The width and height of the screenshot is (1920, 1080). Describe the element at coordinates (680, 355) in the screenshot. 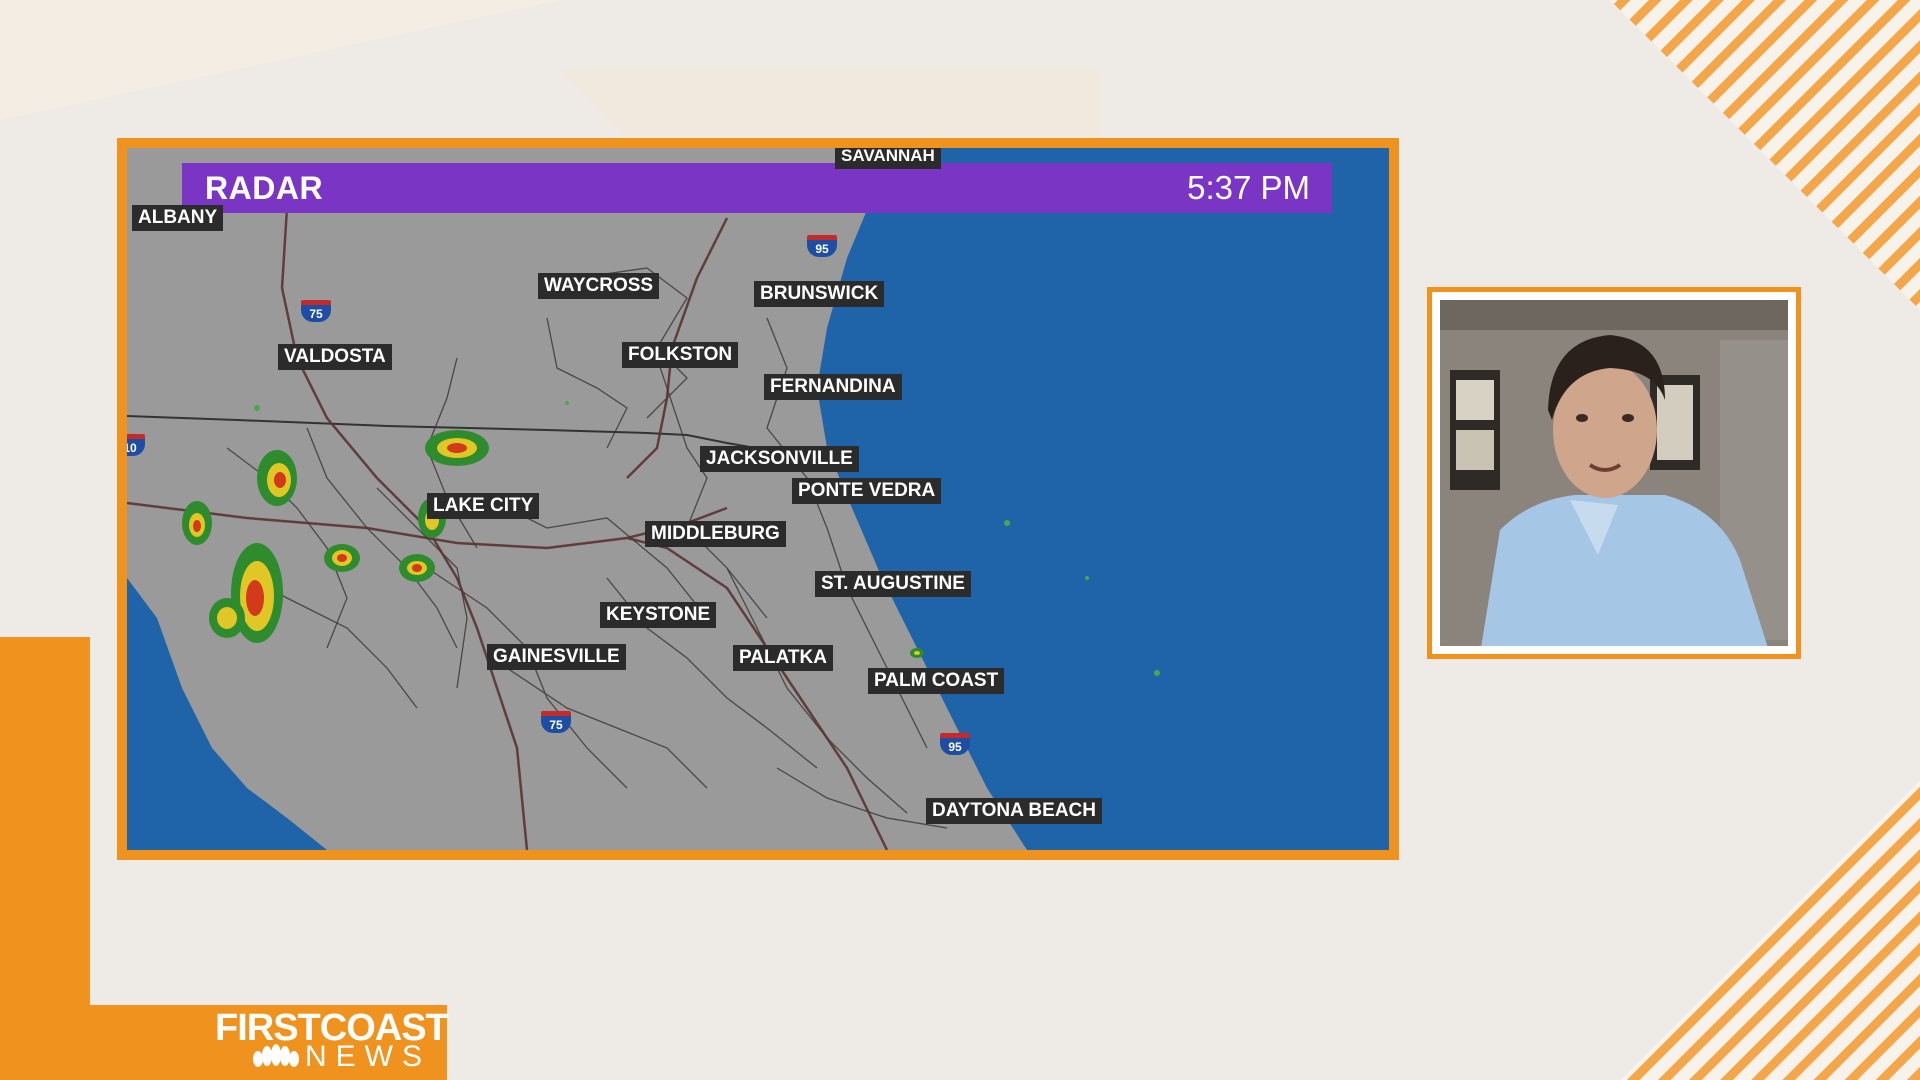

I see `city-label-folkston: FOLKSTON` at that location.